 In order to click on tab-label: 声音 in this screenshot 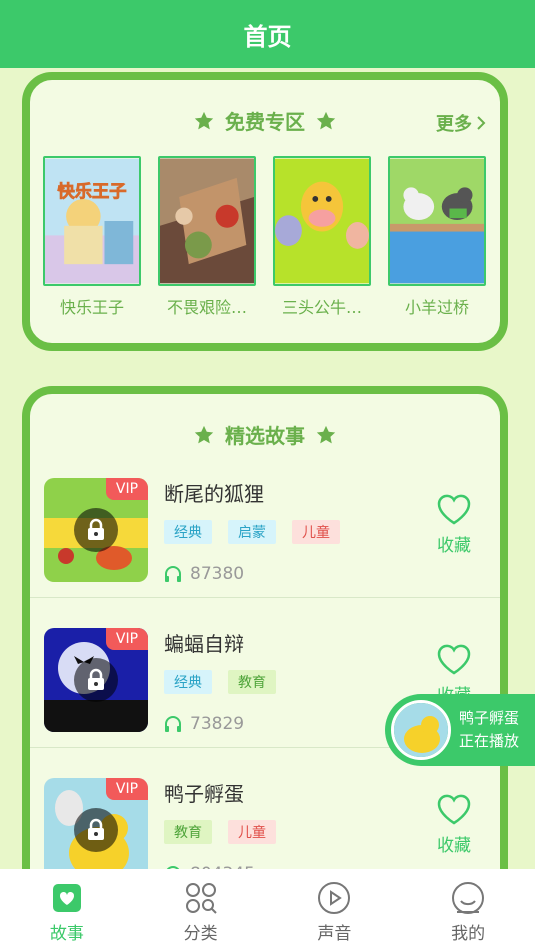, I will do `click(334, 934)`.